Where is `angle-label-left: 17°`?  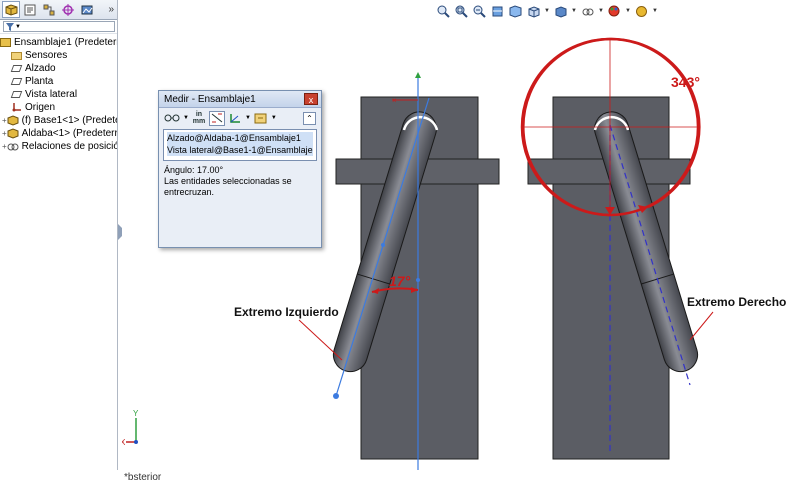
angle-label-left: 17° is located at coordinates (400, 281).